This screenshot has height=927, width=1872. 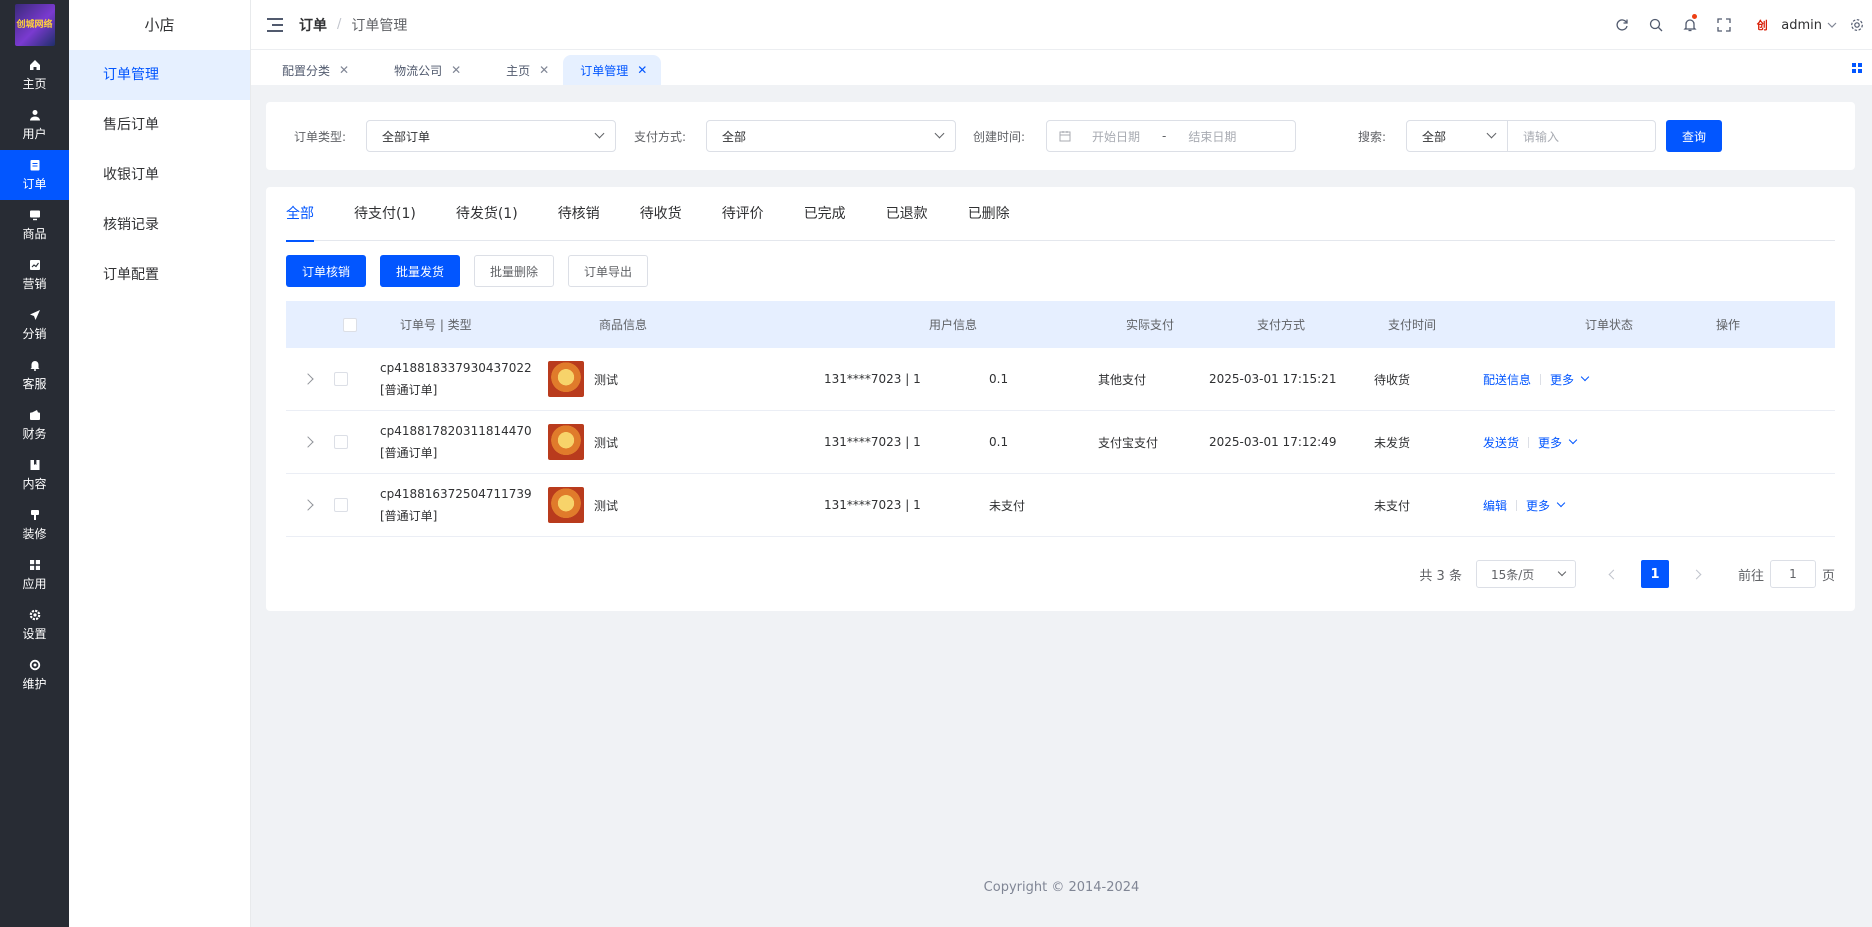 What do you see at coordinates (1273, 442) in the screenshot?
I see `pay-time: 2025-03-01 17:12:49` at bounding box center [1273, 442].